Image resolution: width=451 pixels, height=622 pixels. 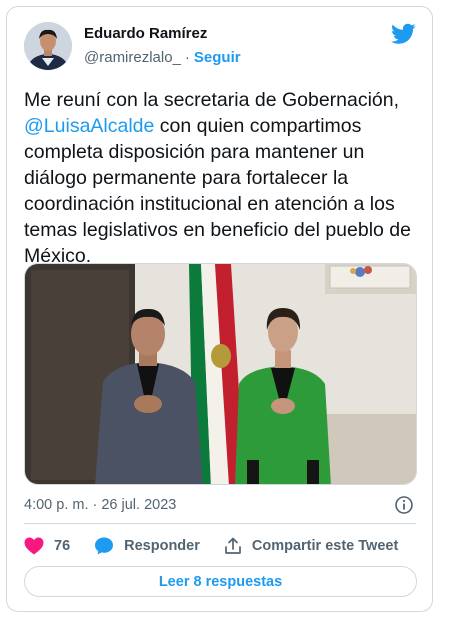 What do you see at coordinates (233, 545) in the screenshot?
I see `share-icon` at bounding box center [233, 545].